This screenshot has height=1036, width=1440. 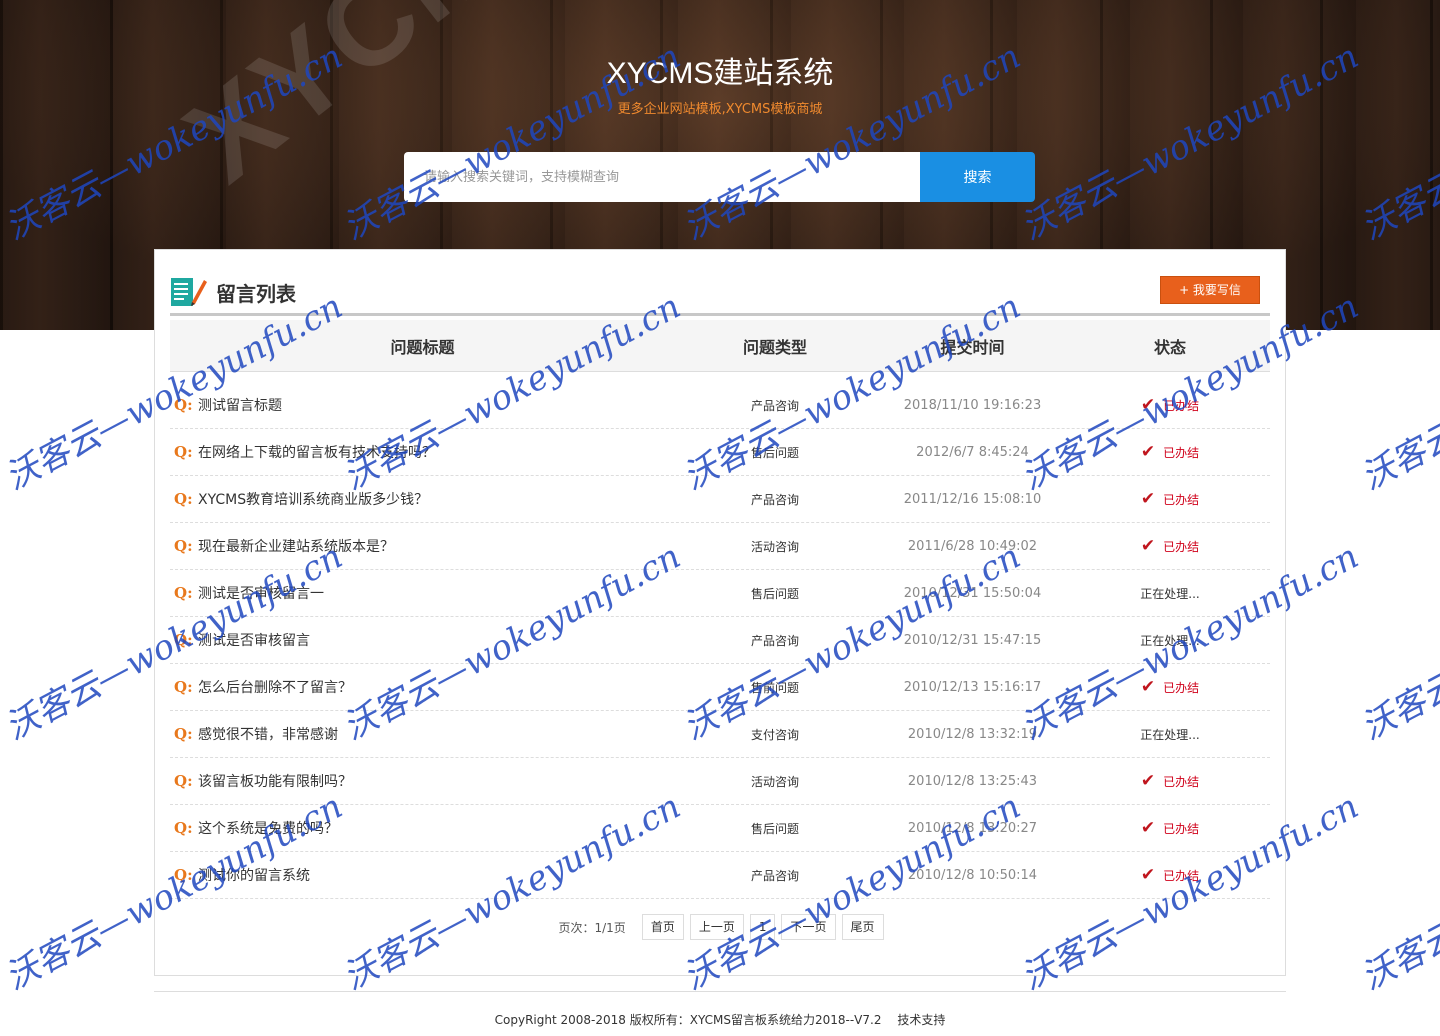 What do you see at coordinates (422, 405) in the screenshot?
I see `cell-title: Q: 测试留言标题` at bounding box center [422, 405].